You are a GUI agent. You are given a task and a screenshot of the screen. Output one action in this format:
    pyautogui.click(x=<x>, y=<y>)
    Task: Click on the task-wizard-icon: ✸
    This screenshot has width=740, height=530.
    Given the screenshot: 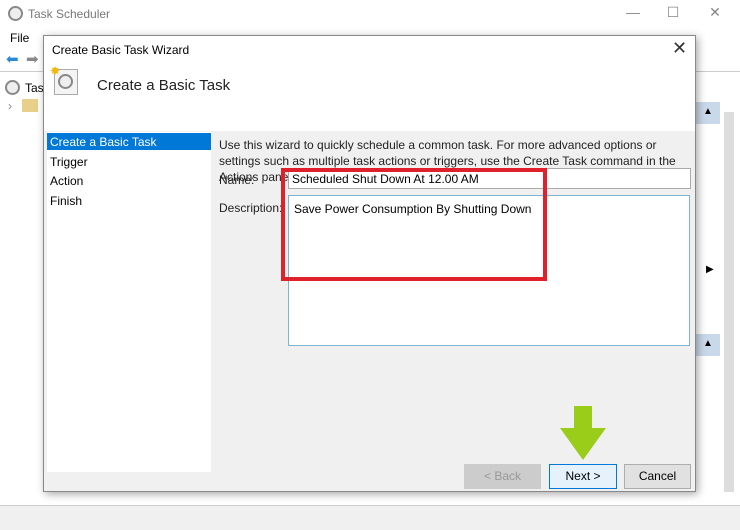 What is the action you would take?
    pyautogui.click(x=64, y=79)
    